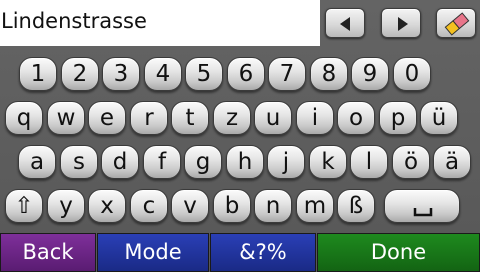 This screenshot has height=272, width=480. I want to click on key-6: 6, so click(246, 74).